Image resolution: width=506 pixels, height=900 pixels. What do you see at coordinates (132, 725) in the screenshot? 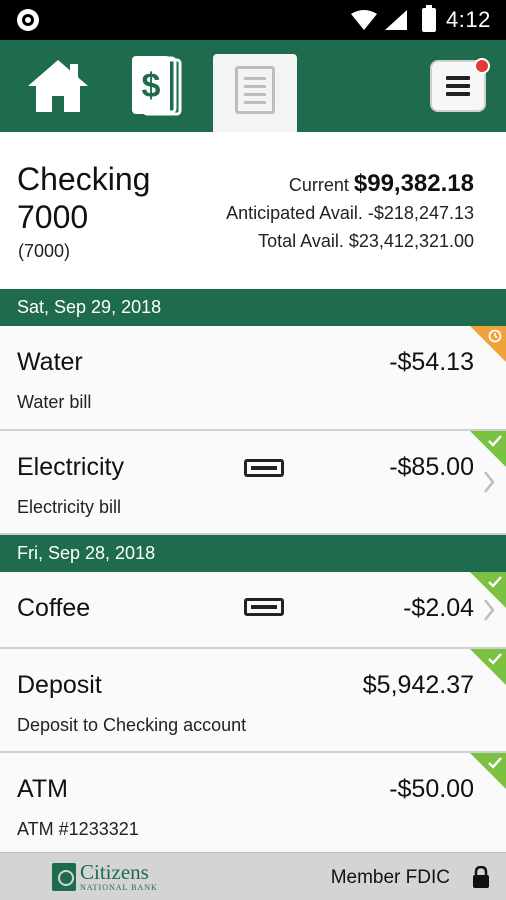
I see `transaction-description: Deposit to Checking account` at bounding box center [132, 725].